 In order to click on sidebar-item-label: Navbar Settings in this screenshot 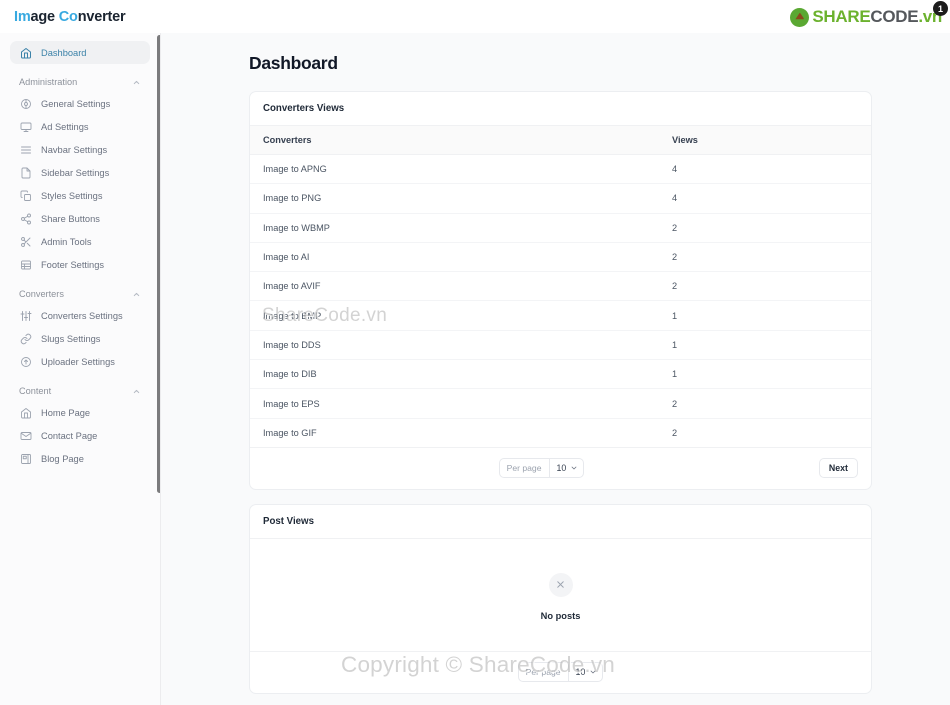, I will do `click(74, 149)`.